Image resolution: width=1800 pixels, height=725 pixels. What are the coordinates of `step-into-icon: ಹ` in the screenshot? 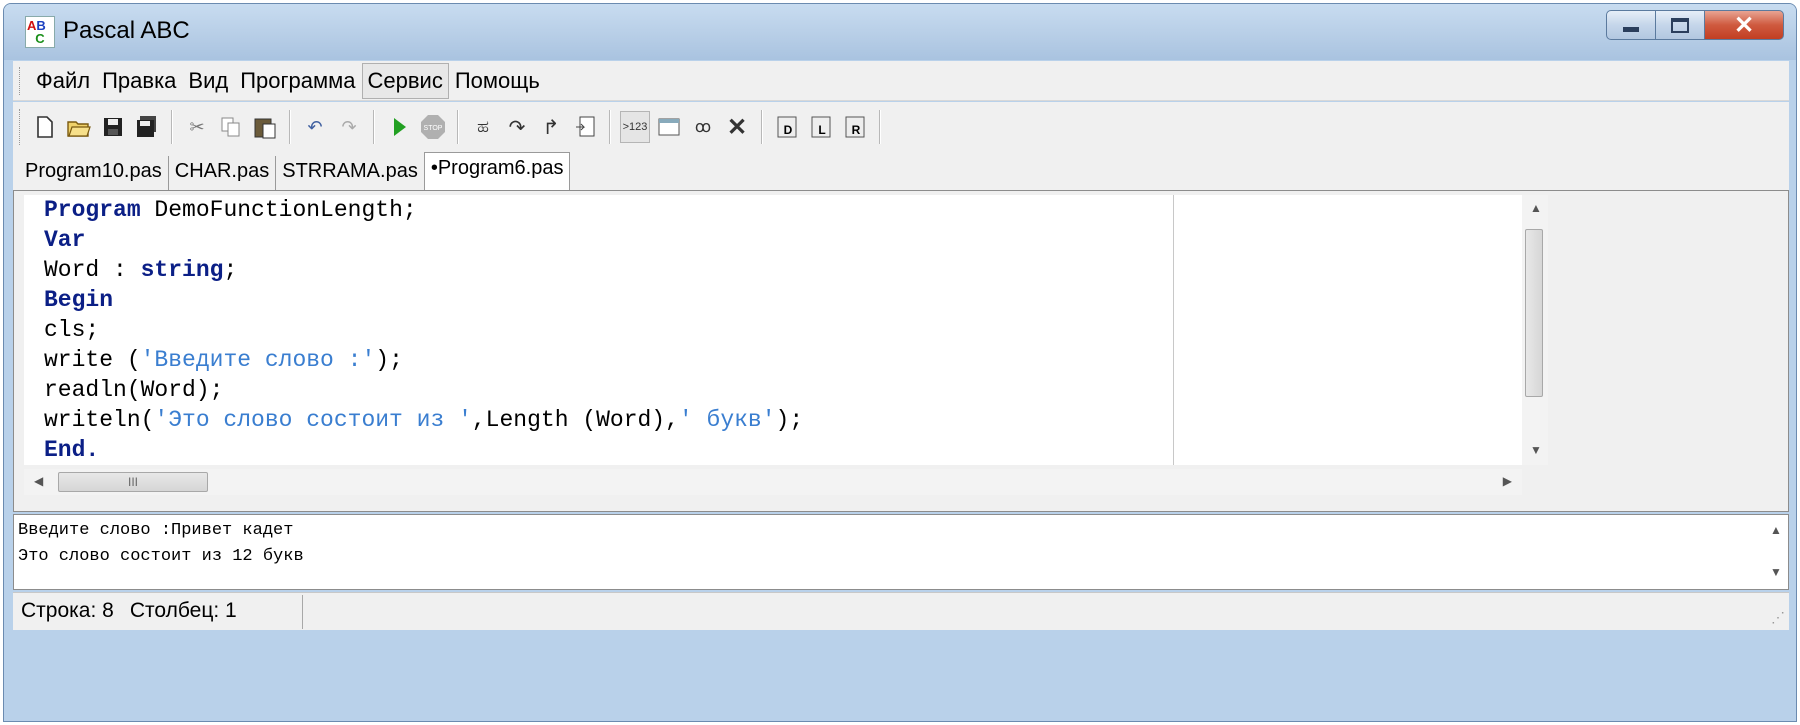 It's located at (483, 127).